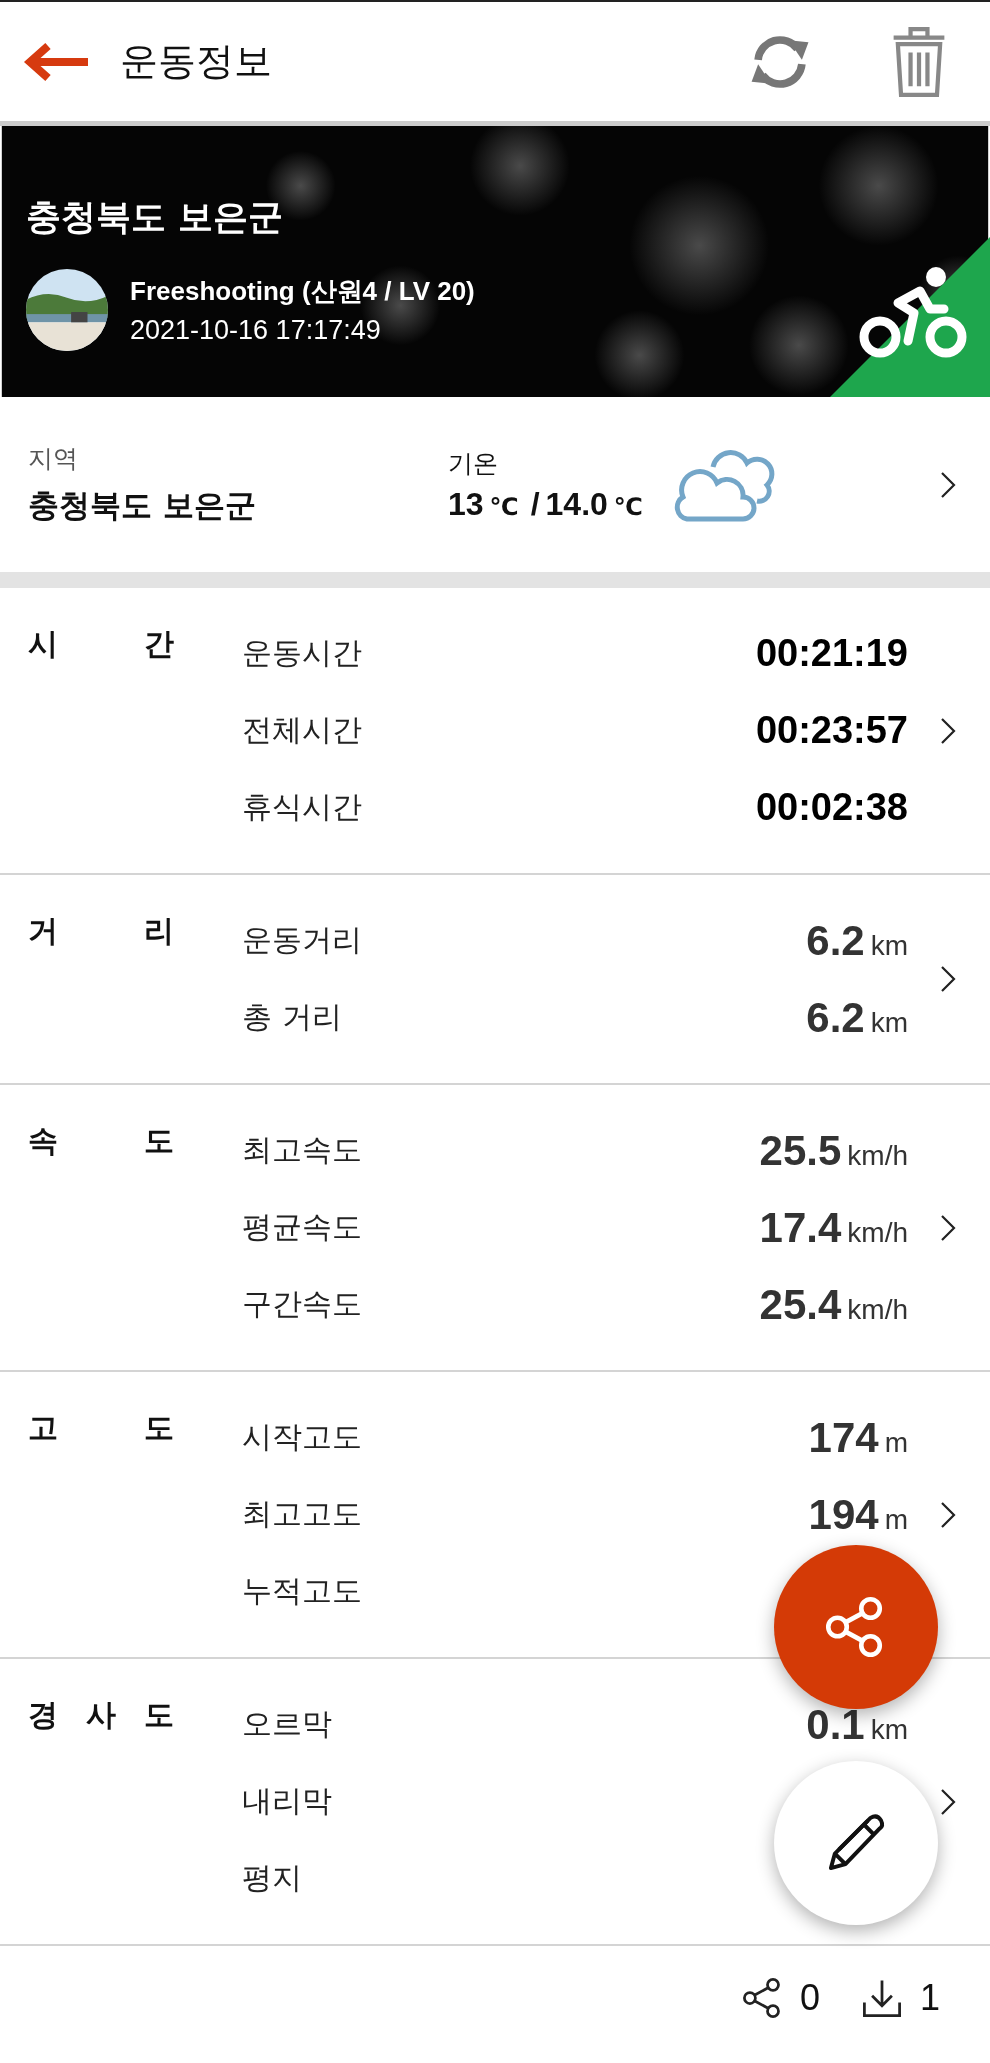 Image resolution: width=990 pixels, height=2063 pixels. I want to click on section-label: 고 도, so click(101, 1428).